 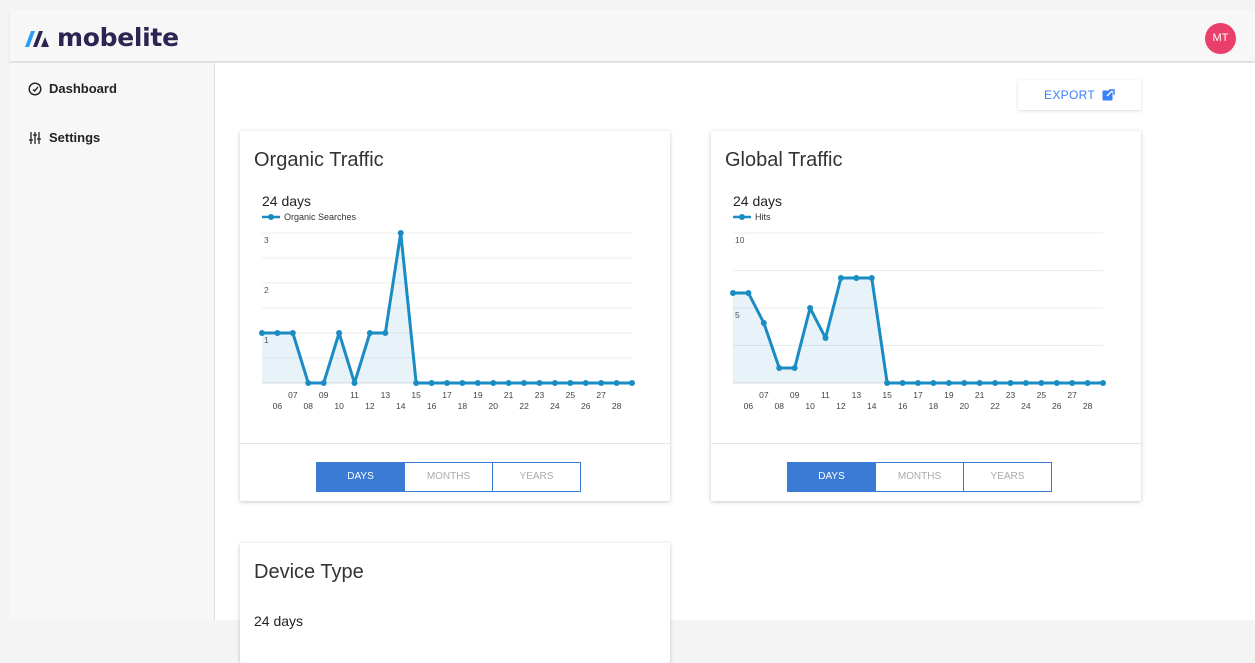 What do you see at coordinates (841, 406) in the screenshot?
I see `x-tick-label: 12` at bounding box center [841, 406].